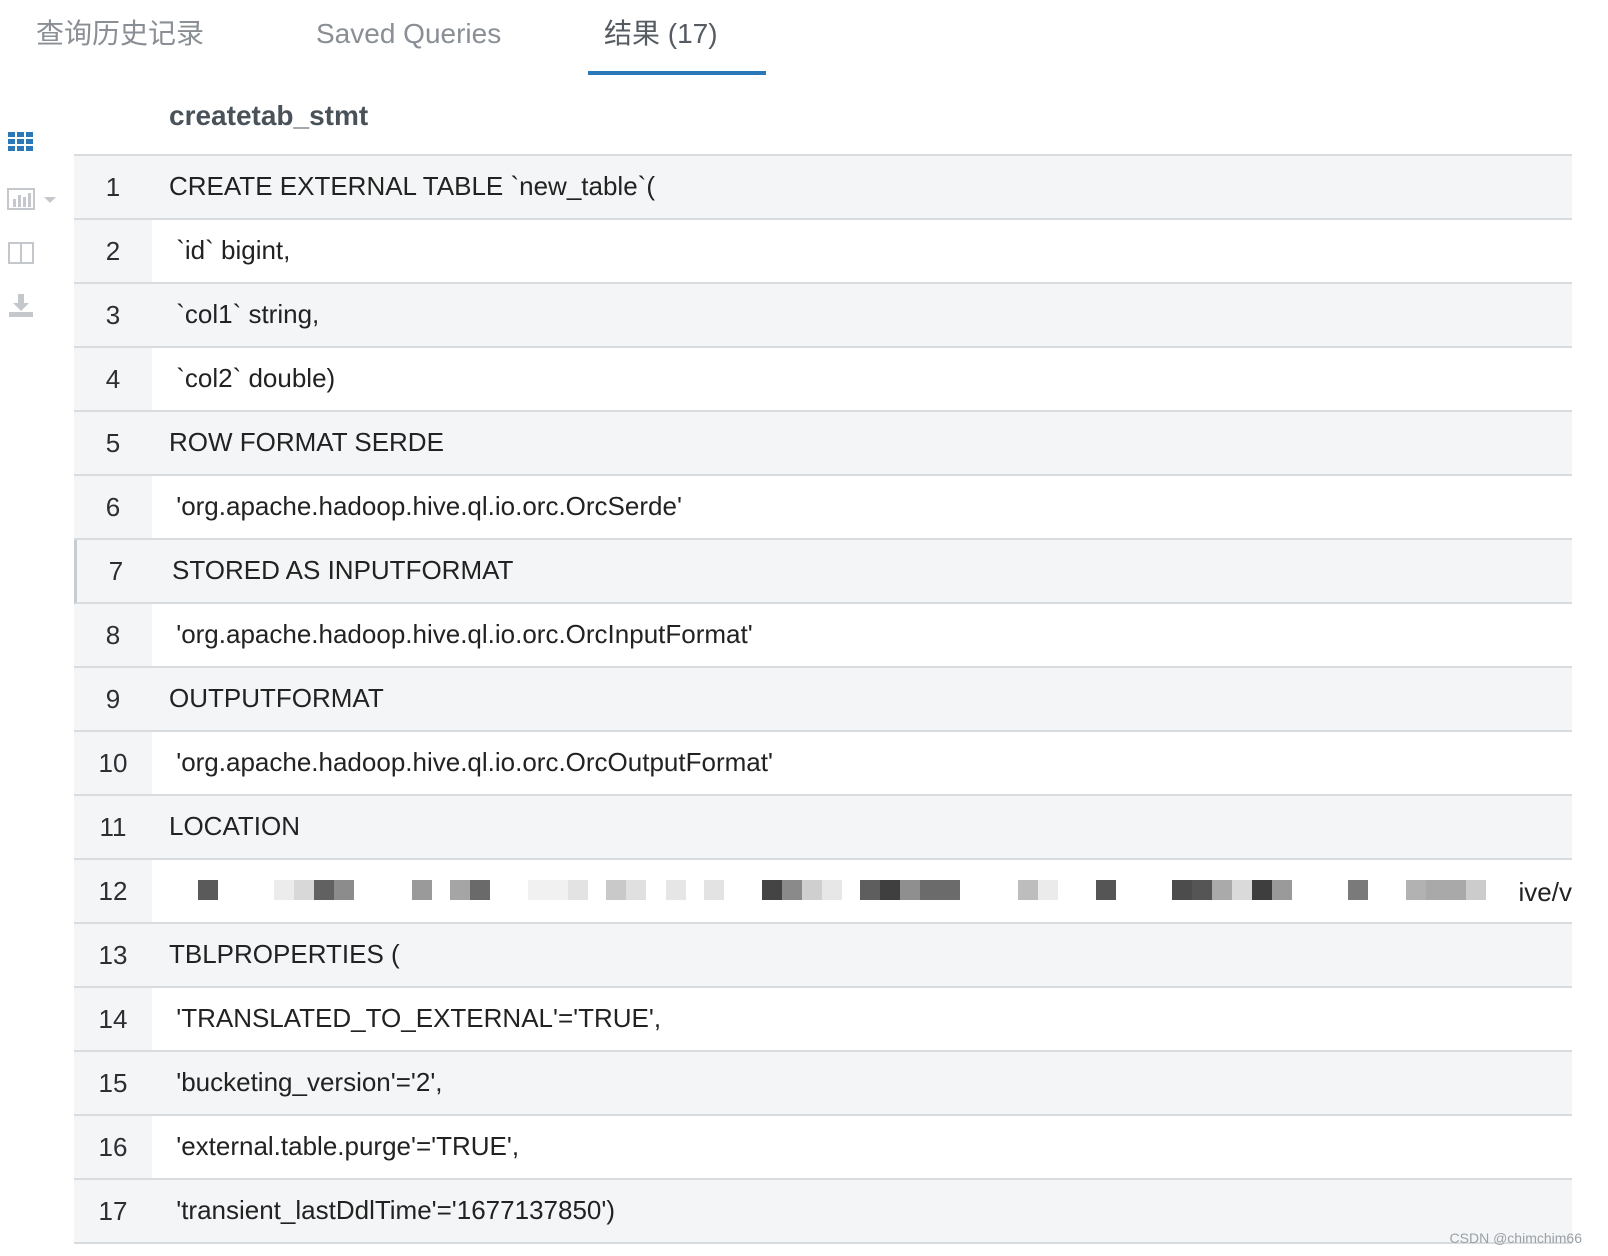 Image resolution: width=1608 pixels, height=1256 pixels. Describe the element at coordinates (1515, 1238) in the screenshot. I see `watermark: CSDN @chimchim66` at that location.